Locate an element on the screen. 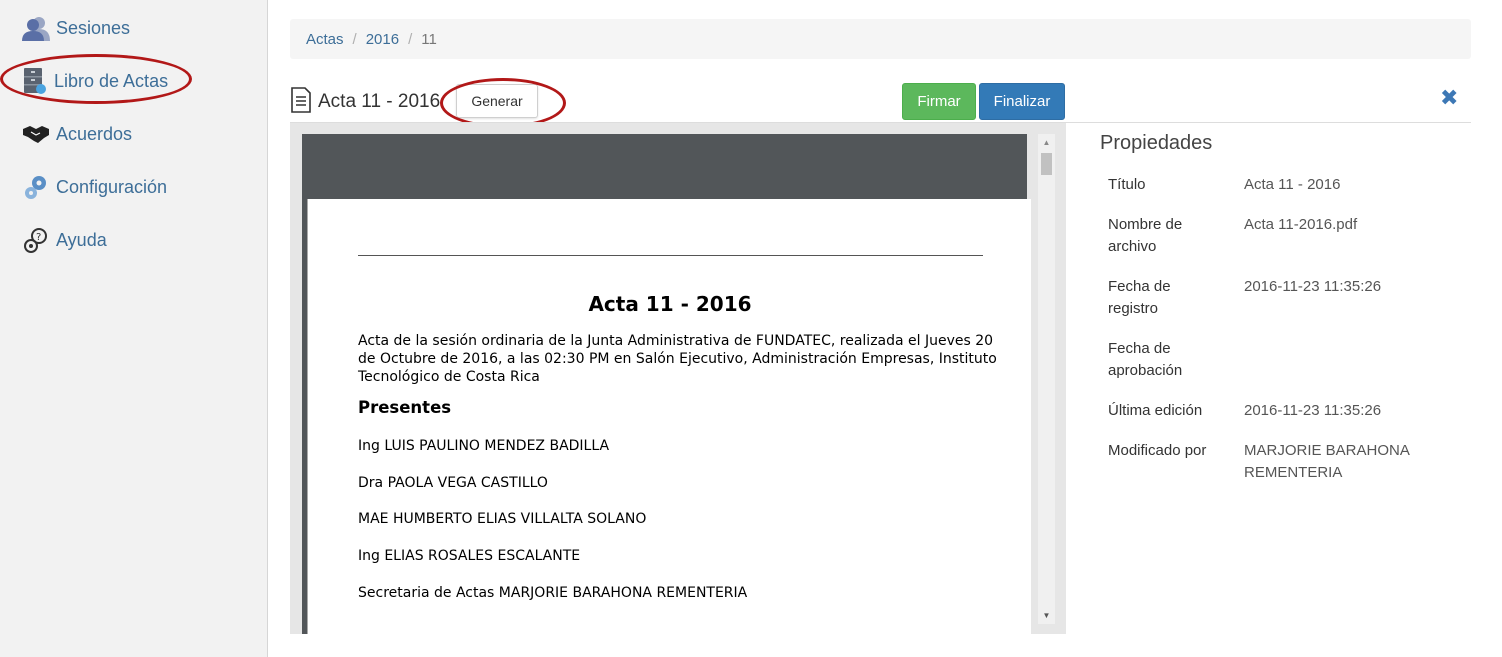 The height and width of the screenshot is (657, 1502). pdf-present-item: Ing LUIS PAULINO MENDEZ BADILLA is located at coordinates (484, 446).